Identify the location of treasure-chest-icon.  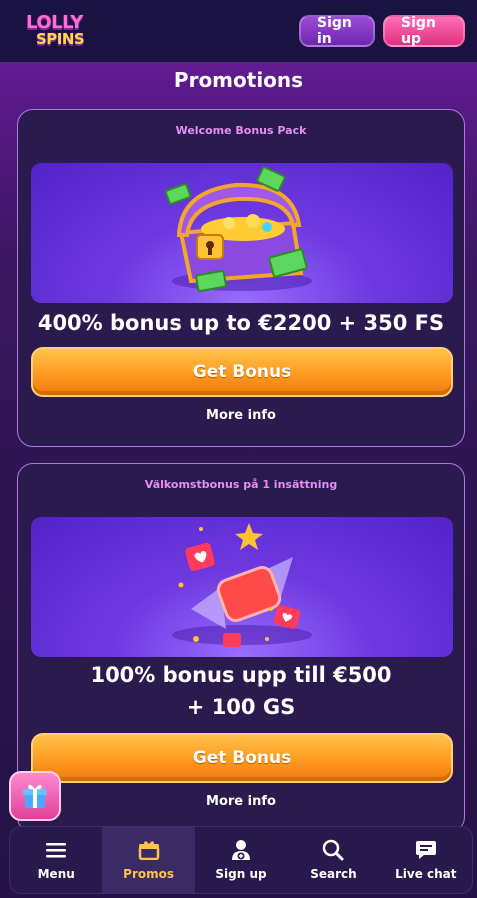
(238, 229).